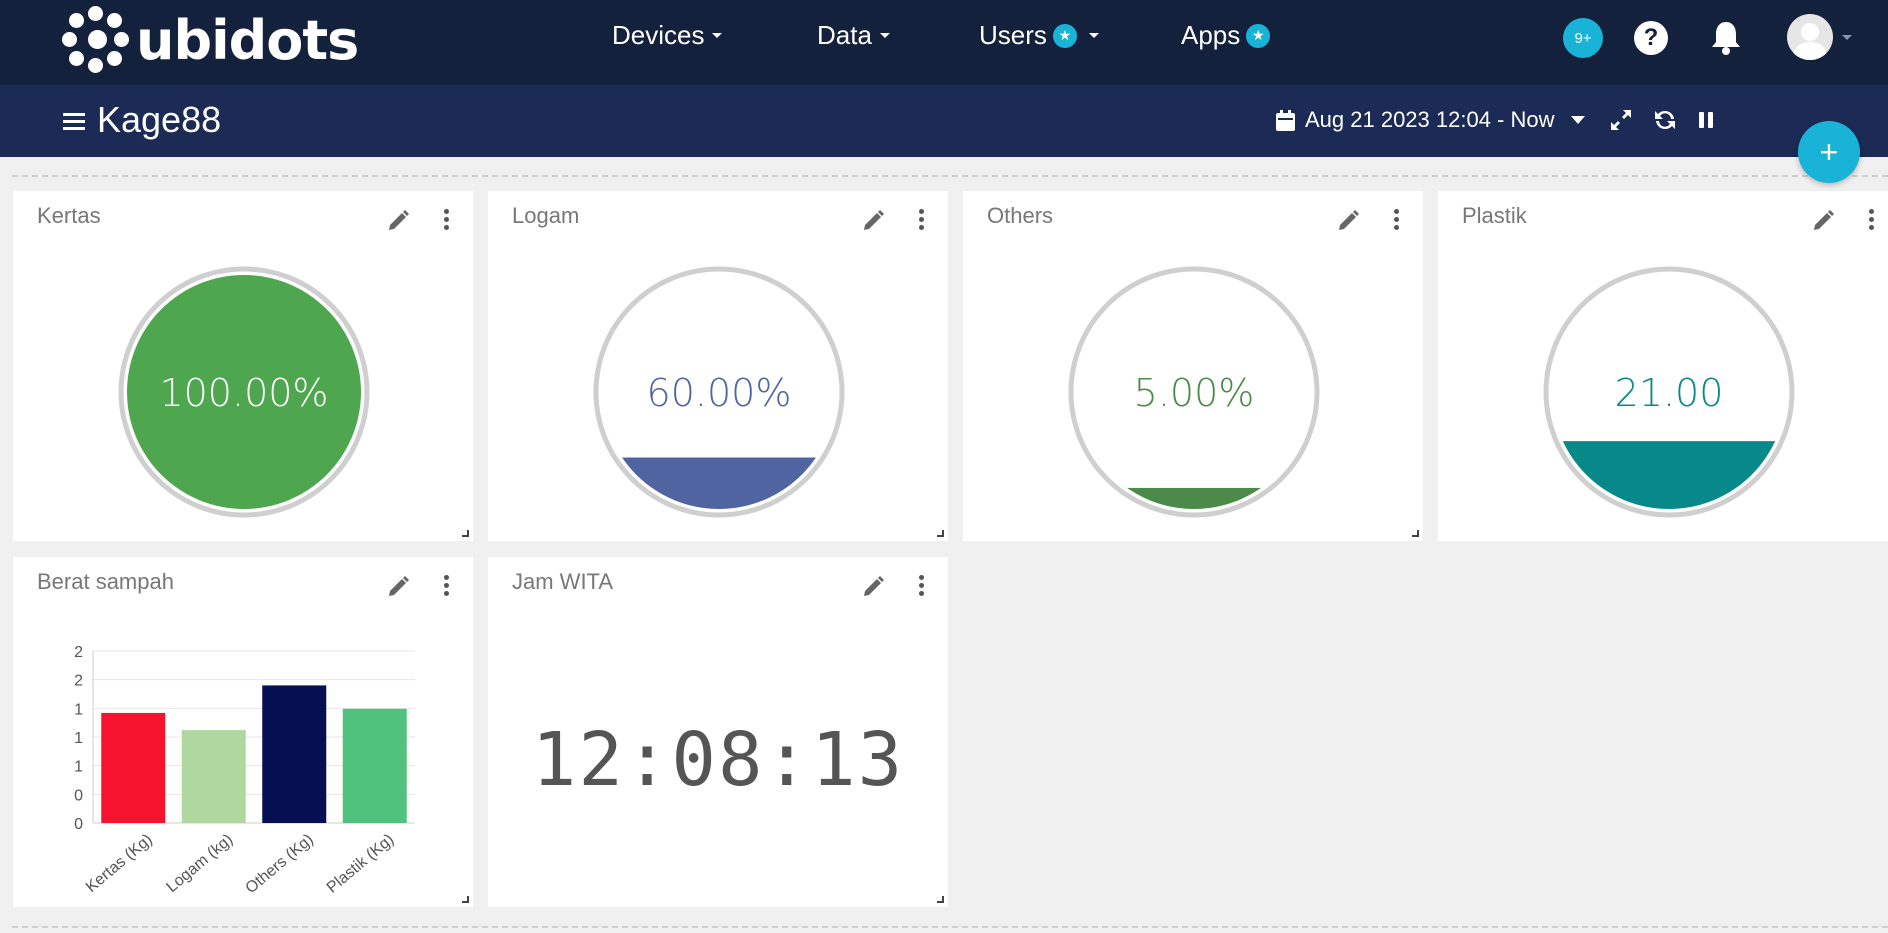 The height and width of the screenshot is (933, 1888). I want to click on dashboard-title: Kage88, so click(159, 120).